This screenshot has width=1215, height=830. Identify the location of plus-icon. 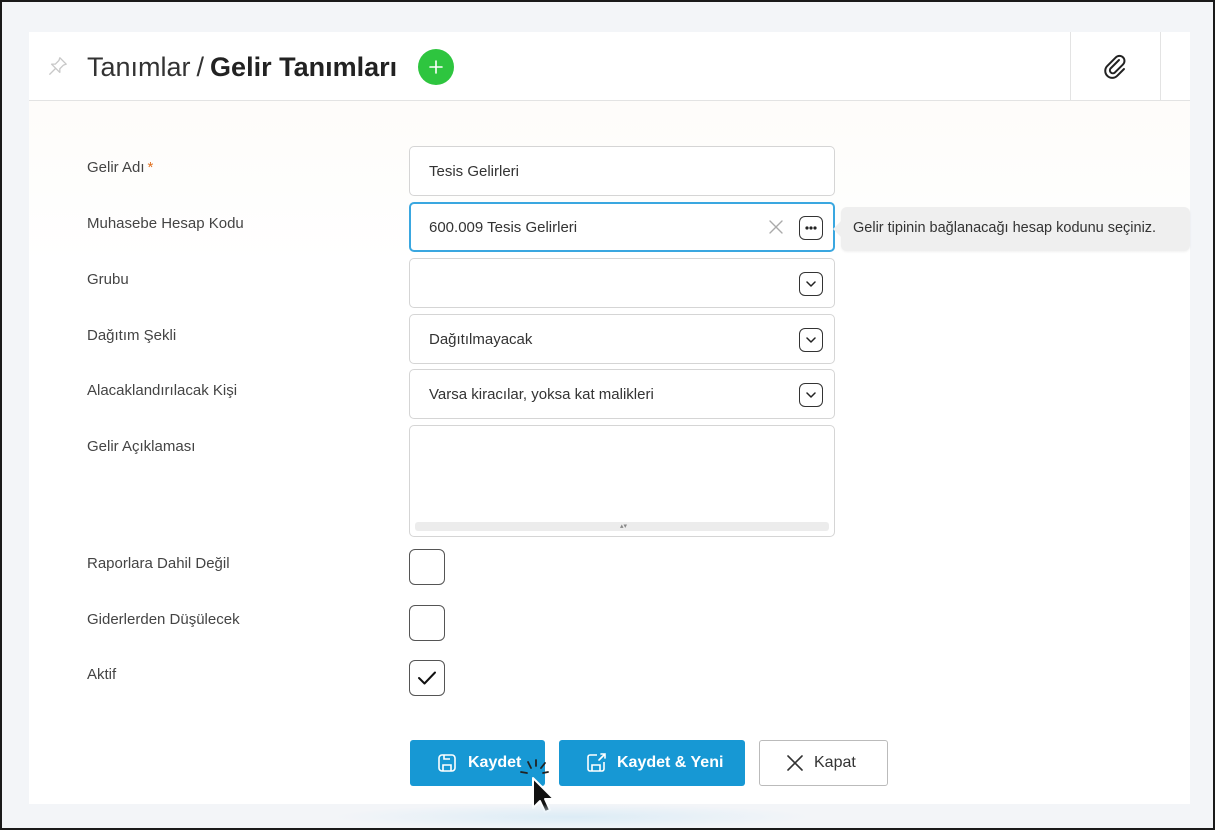
(436, 67).